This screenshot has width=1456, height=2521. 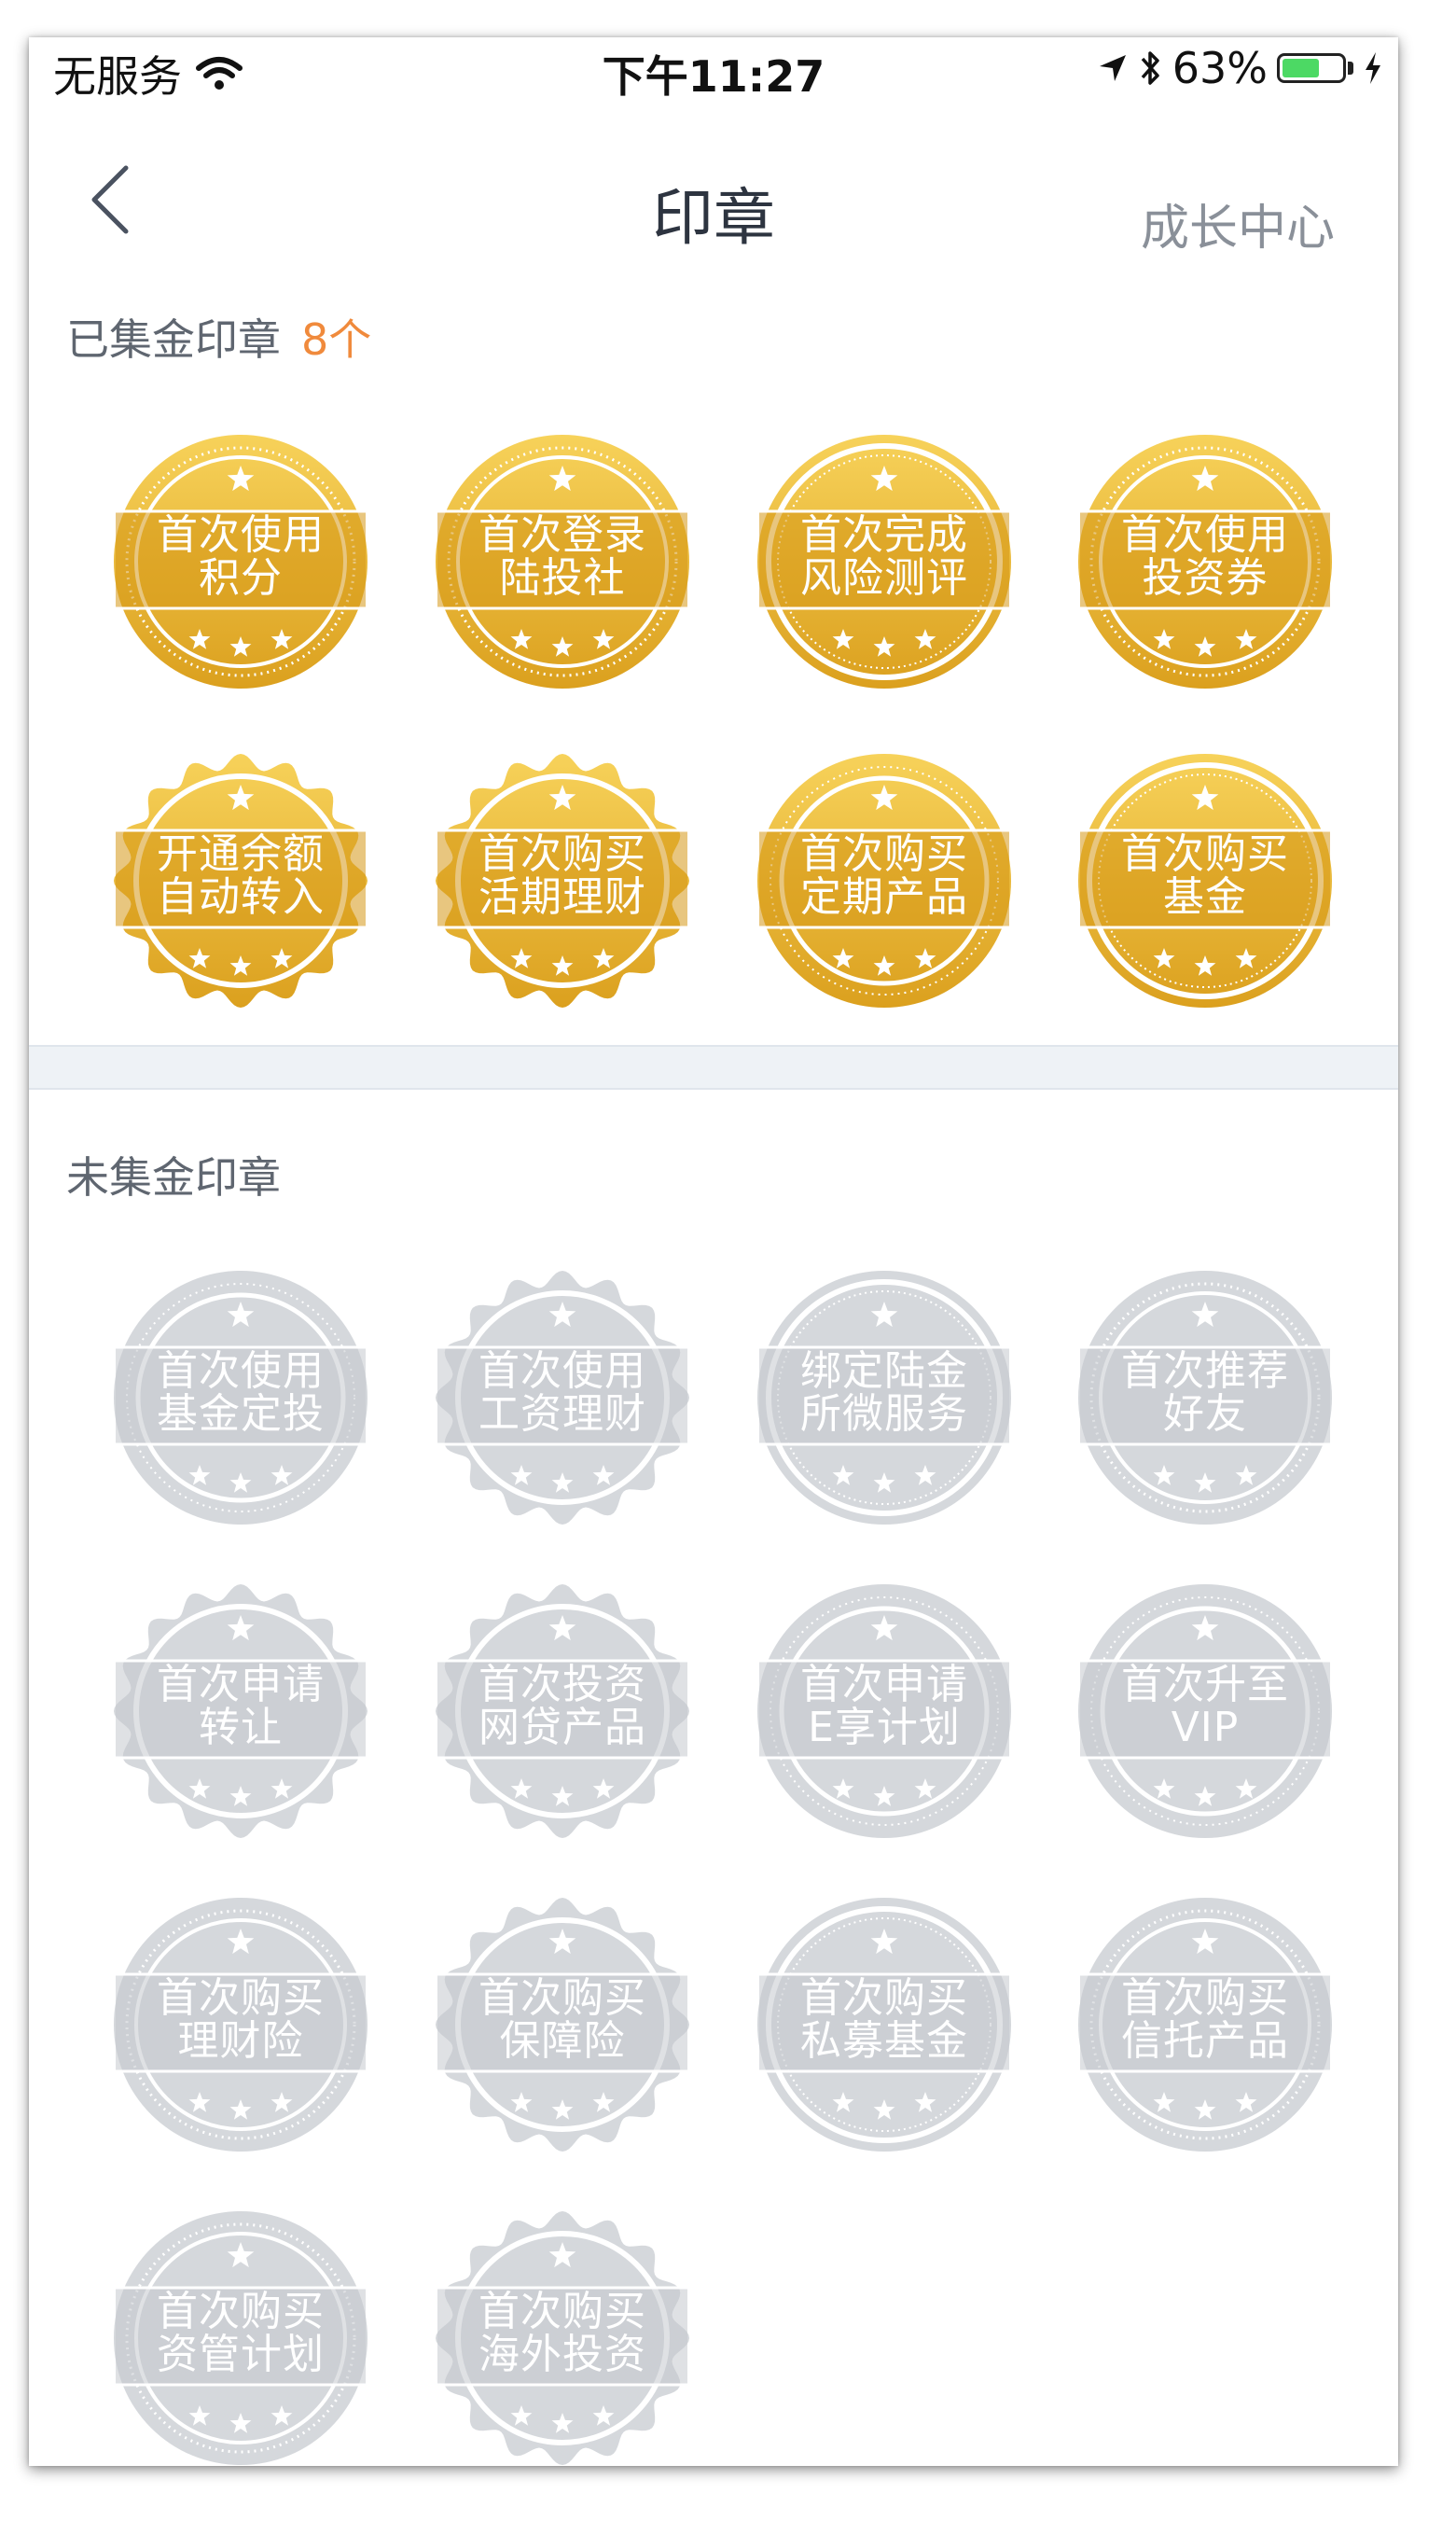 I want to click on stamp-label: 首次购买 保障险, so click(x=562, y=2020).